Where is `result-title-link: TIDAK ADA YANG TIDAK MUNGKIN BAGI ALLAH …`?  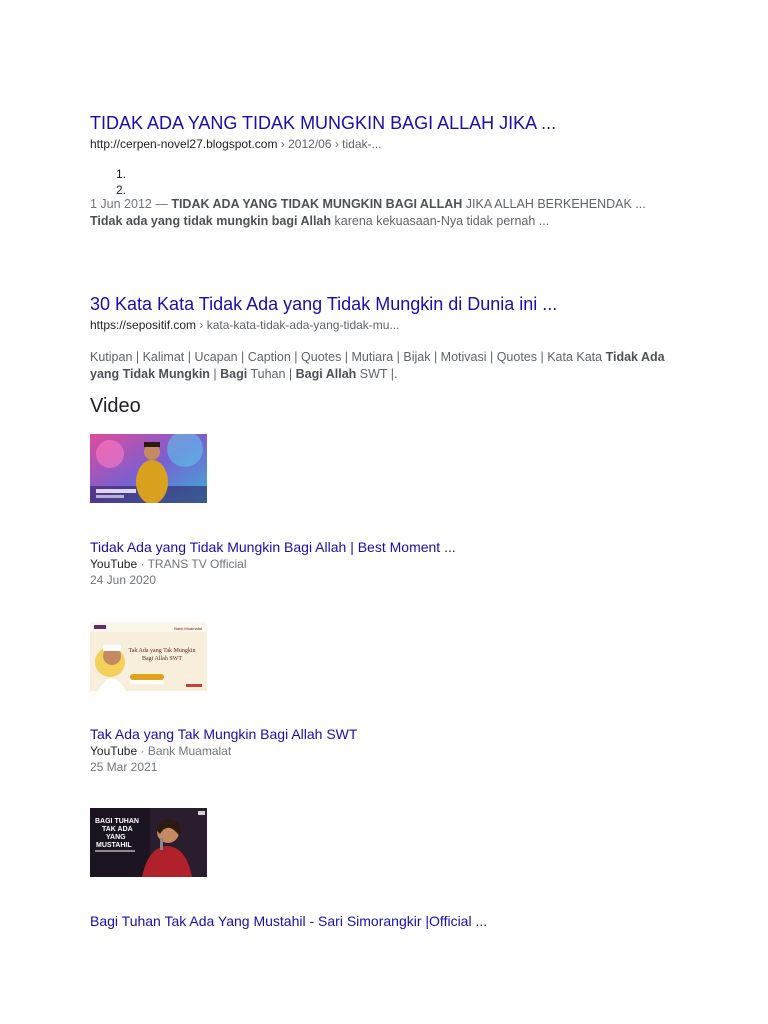 result-title-link: TIDAK ADA YANG TIDAK MUNGKIN BAGI ALLAH … is located at coordinates (323, 123).